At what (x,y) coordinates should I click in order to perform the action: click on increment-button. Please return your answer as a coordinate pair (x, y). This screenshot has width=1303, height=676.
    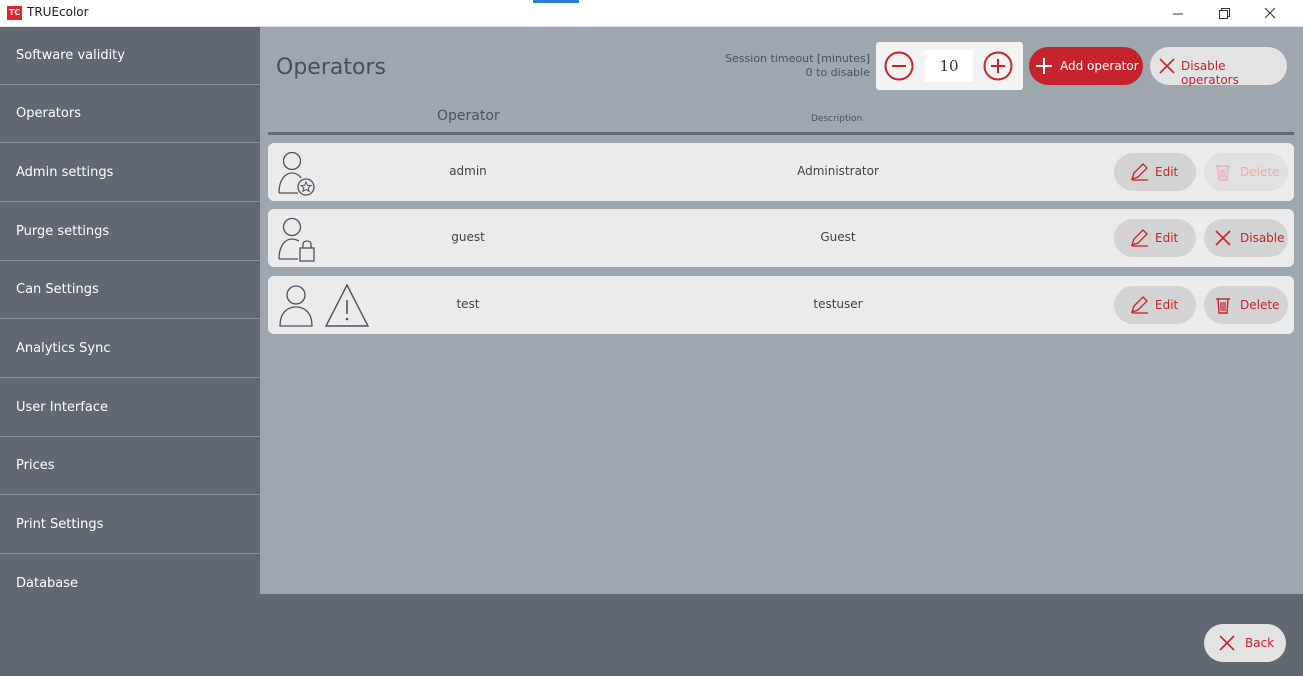
    Looking at the image, I should click on (998, 66).